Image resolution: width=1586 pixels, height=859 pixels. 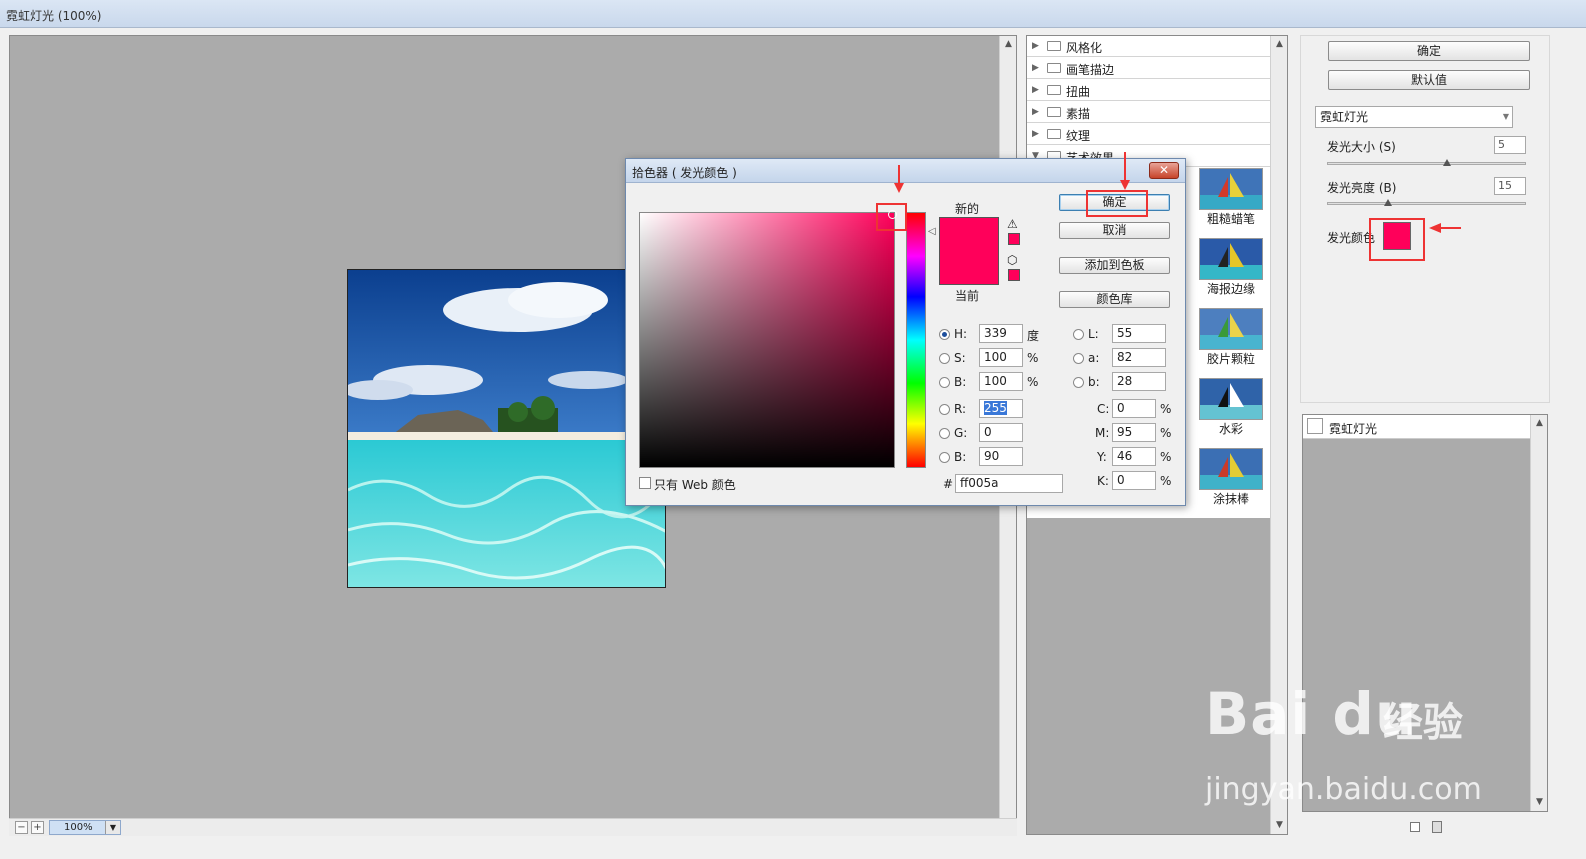 What do you see at coordinates (1164, 170) in the screenshot?
I see `close-icon: ✕` at bounding box center [1164, 170].